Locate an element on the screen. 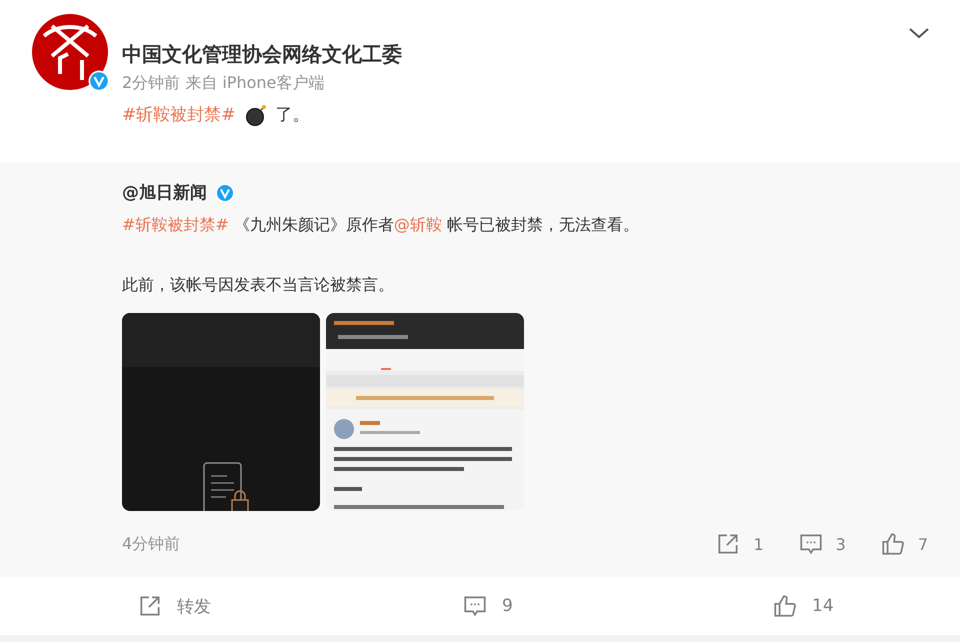 Image resolution: width=960 pixels, height=642 pixels. author-name: 中国文化管理协会网络文化工委 is located at coordinates (262, 54).